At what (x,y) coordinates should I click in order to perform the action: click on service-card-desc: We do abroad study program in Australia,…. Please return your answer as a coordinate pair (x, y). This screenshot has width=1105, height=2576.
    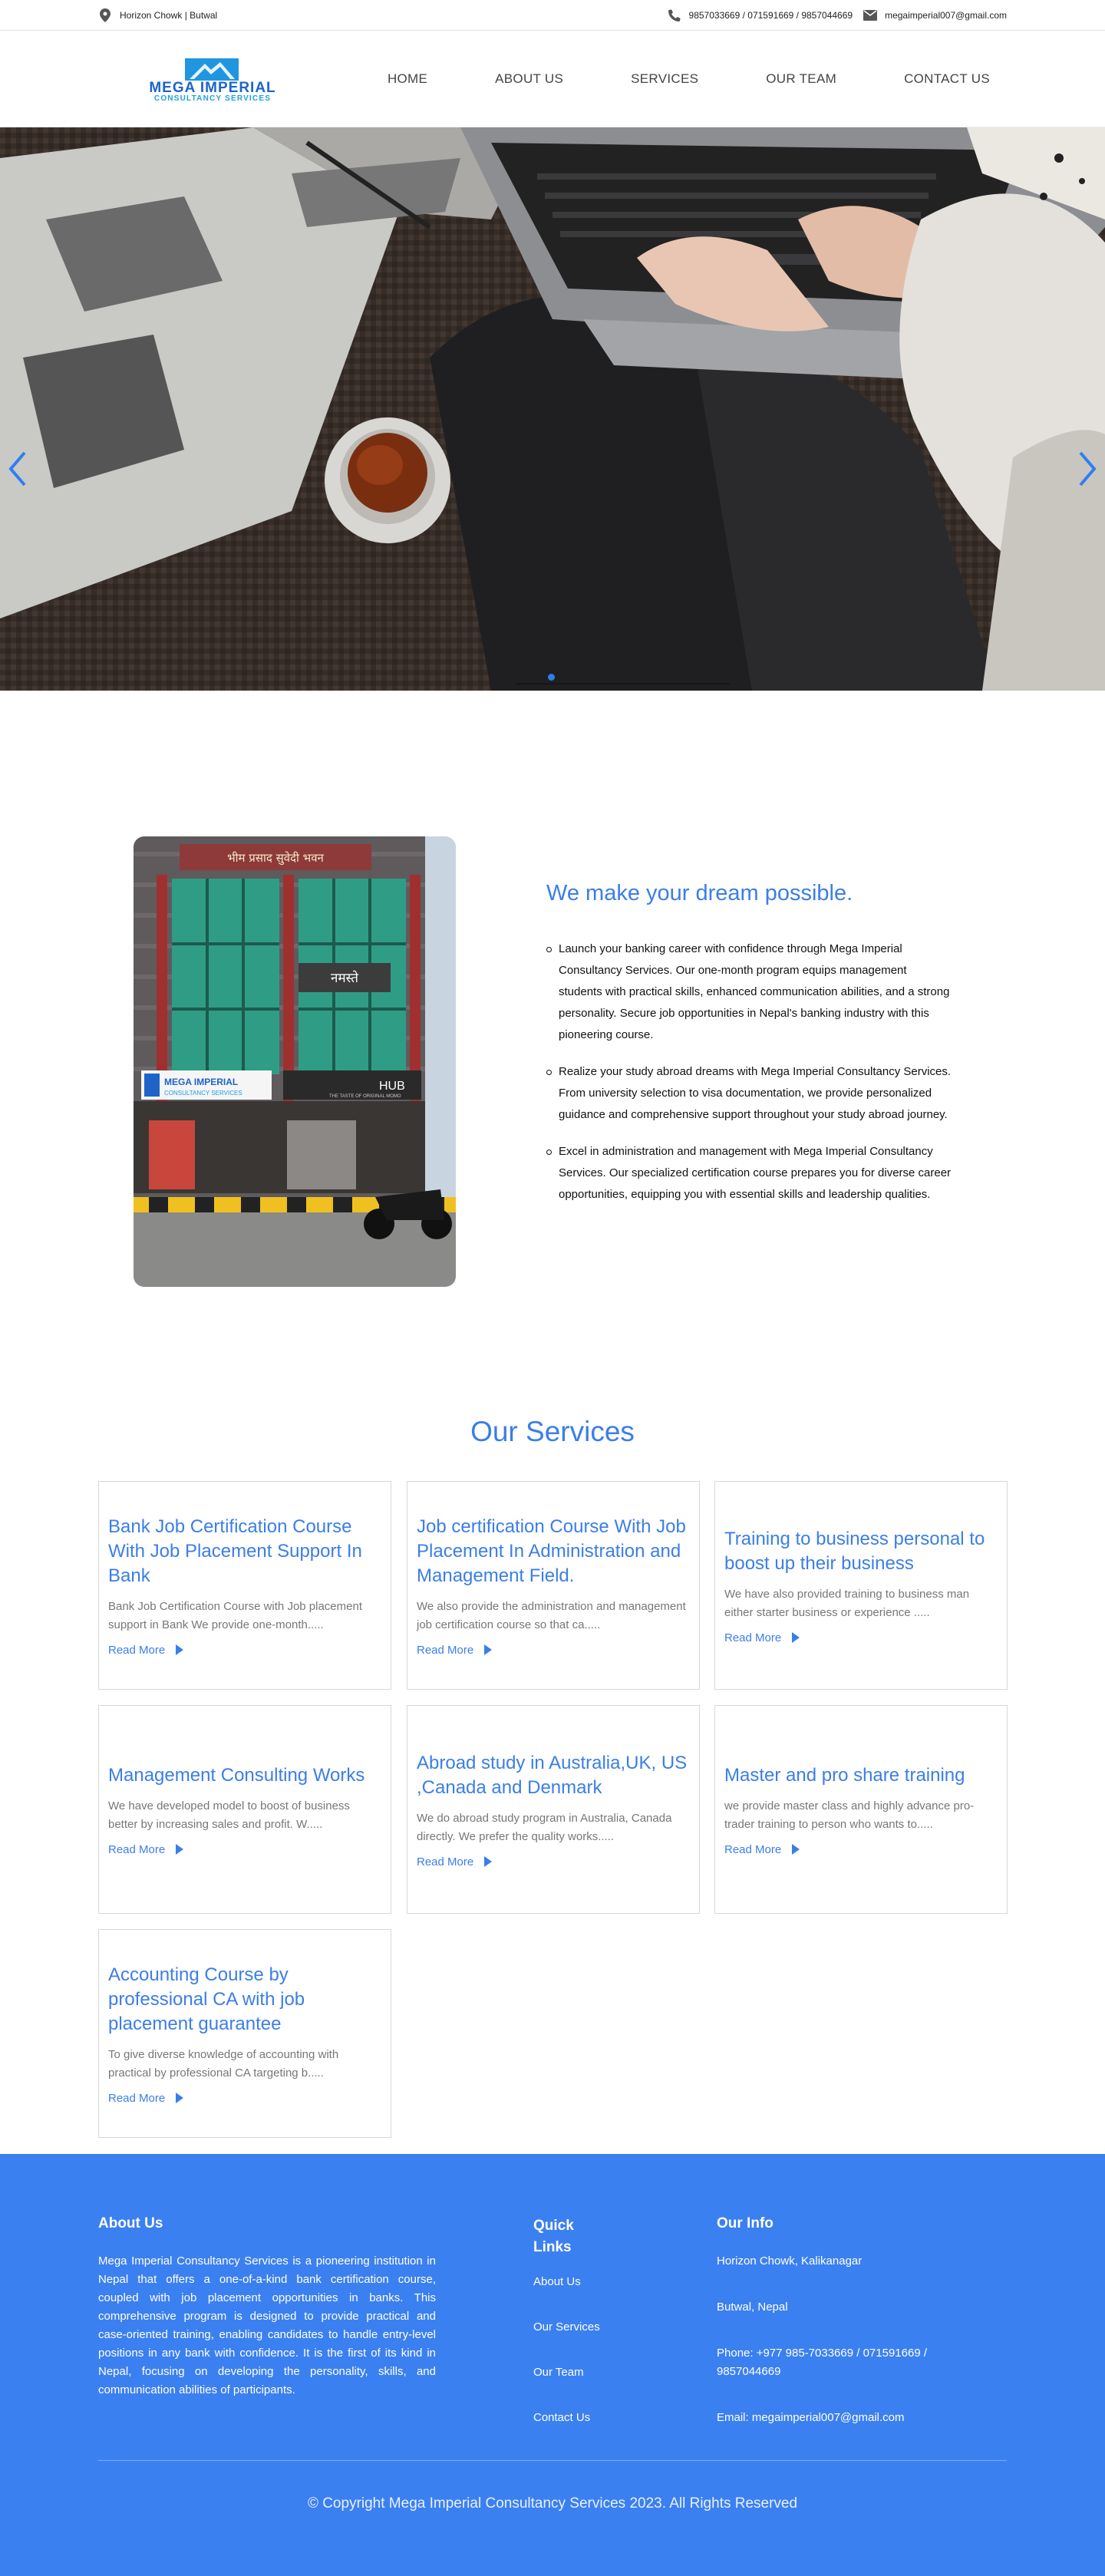
    Looking at the image, I should click on (545, 1827).